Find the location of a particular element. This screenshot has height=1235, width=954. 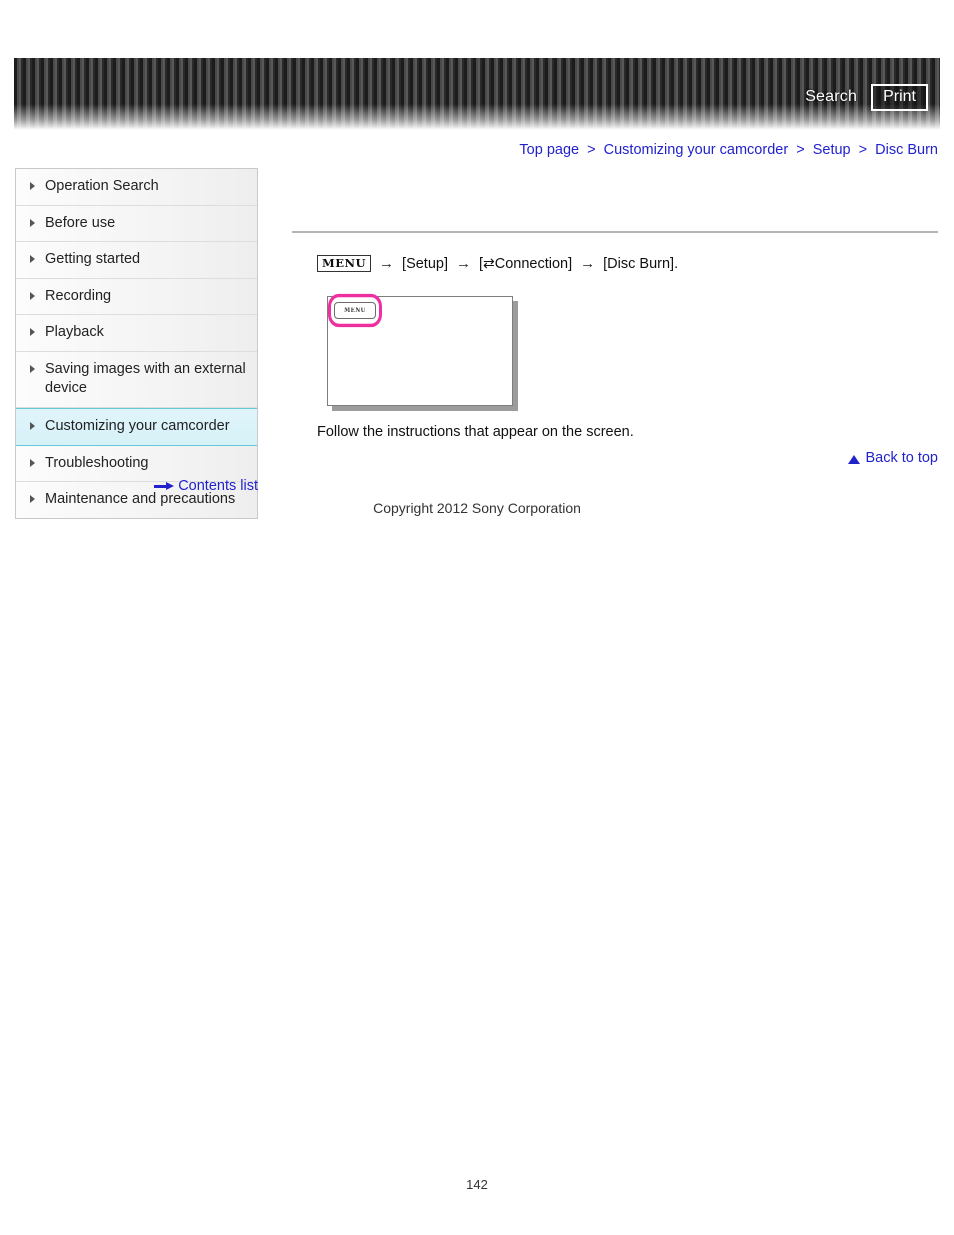

sidebar-item-getting-started: Getting started is located at coordinates (136, 260).